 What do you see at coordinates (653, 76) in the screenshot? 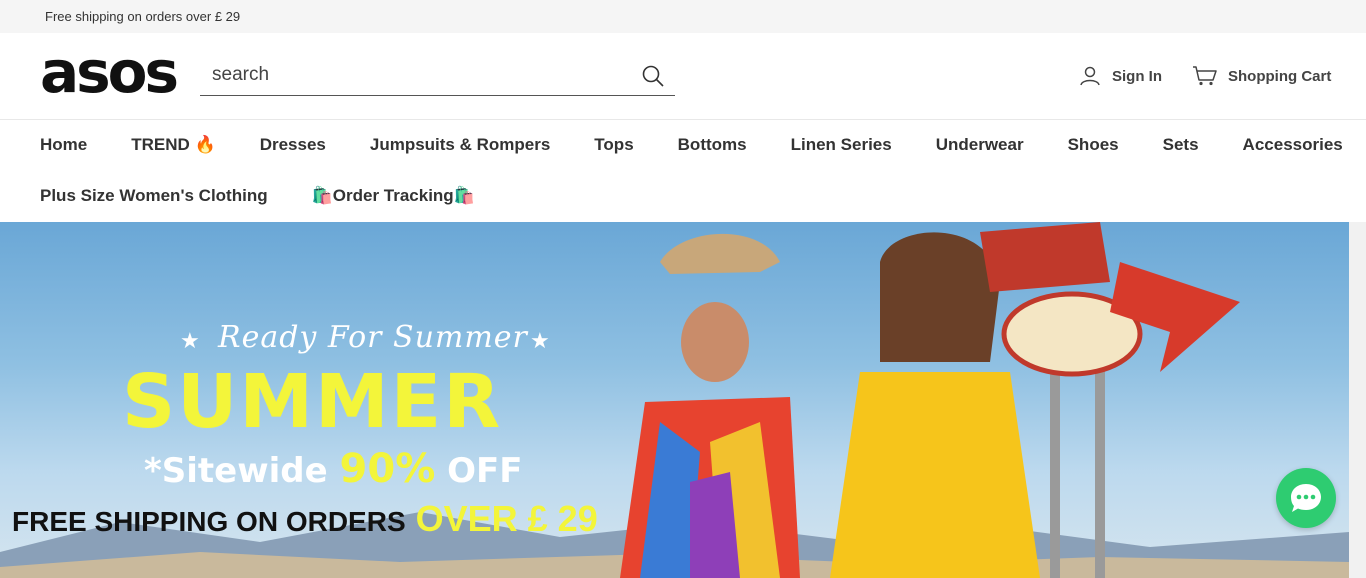
I see `search-icon` at bounding box center [653, 76].